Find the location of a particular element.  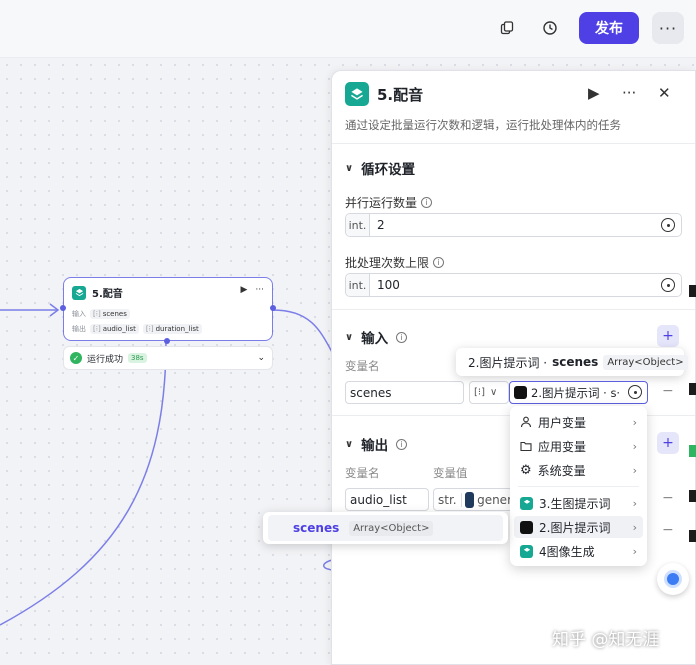

menu-item-app-var: 应用变量 › is located at coordinates (578, 446).